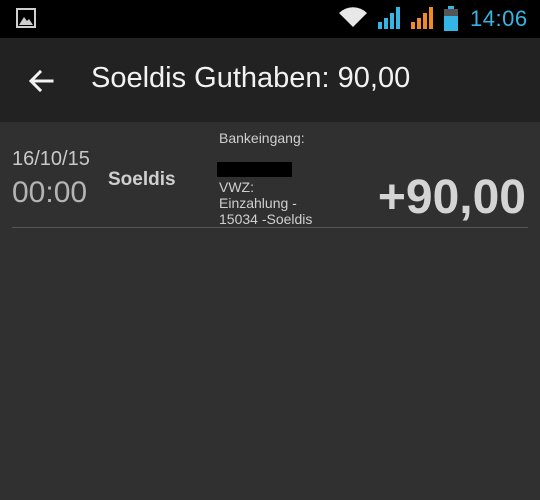 The height and width of the screenshot is (500, 540). What do you see at coordinates (266, 219) in the screenshot?
I see `transaction-description-line: 15034 -Soeldis` at bounding box center [266, 219].